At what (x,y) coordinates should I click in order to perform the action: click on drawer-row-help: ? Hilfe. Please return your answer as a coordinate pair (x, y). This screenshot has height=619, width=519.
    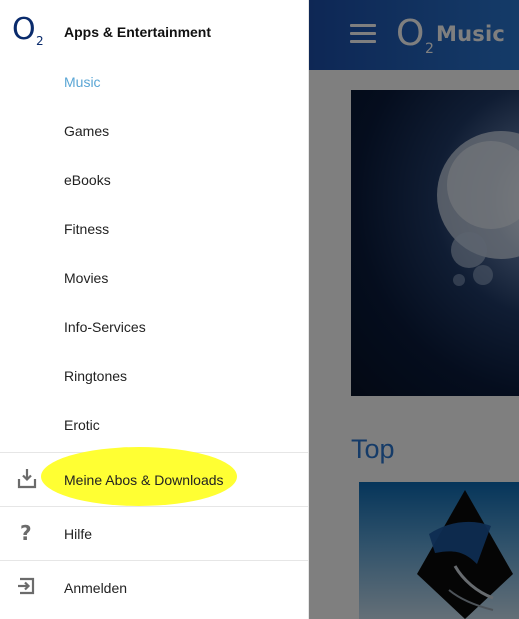
    Looking at the image, I should click on (154, 533).